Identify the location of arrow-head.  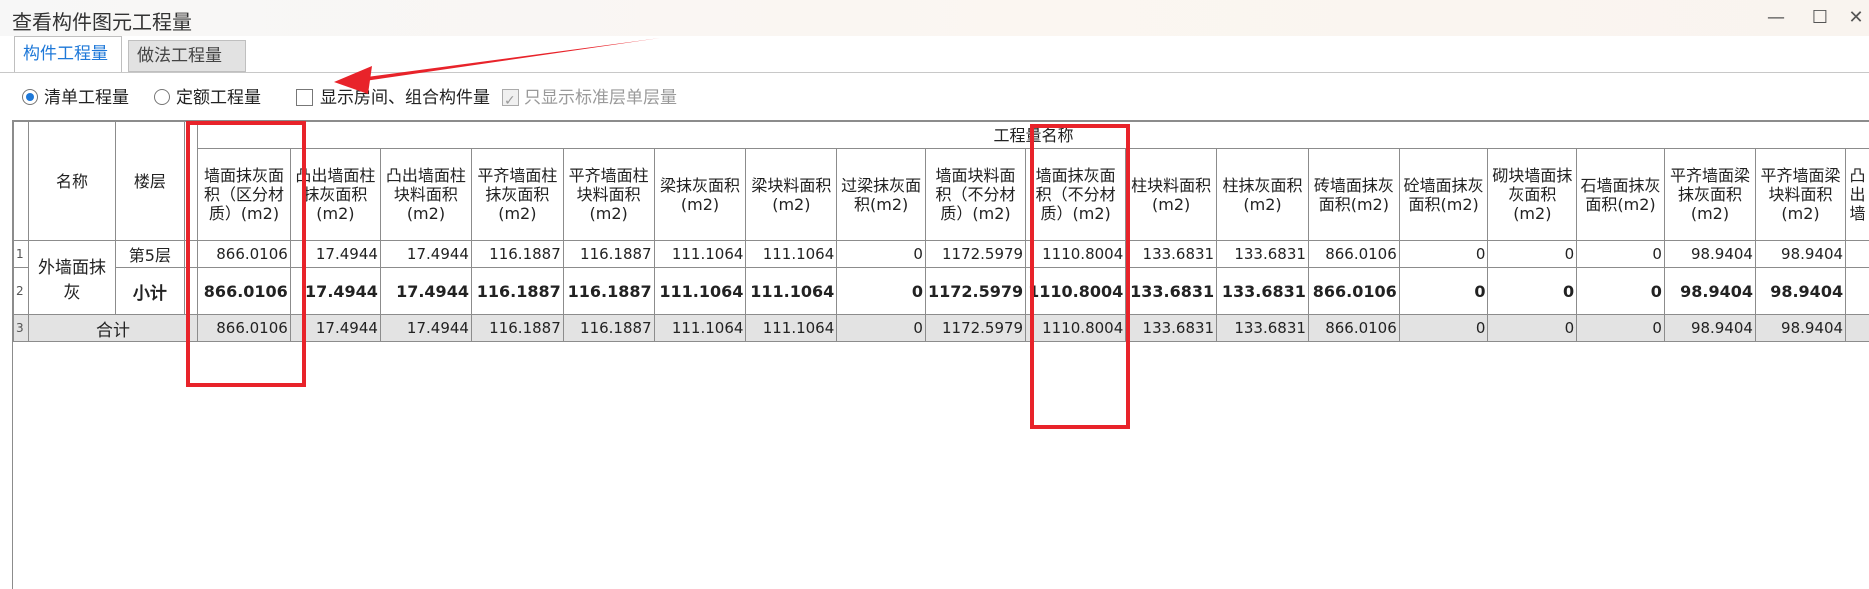
(353, 80).